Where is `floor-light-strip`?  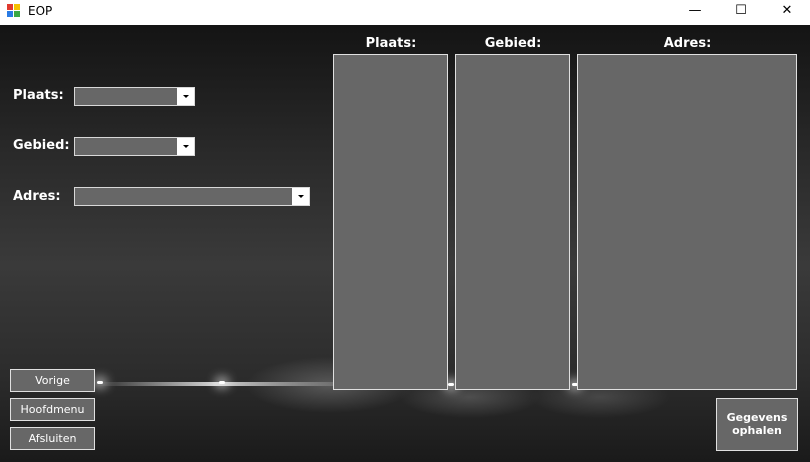
floor-light-strip is located at coordinates (215, 384).